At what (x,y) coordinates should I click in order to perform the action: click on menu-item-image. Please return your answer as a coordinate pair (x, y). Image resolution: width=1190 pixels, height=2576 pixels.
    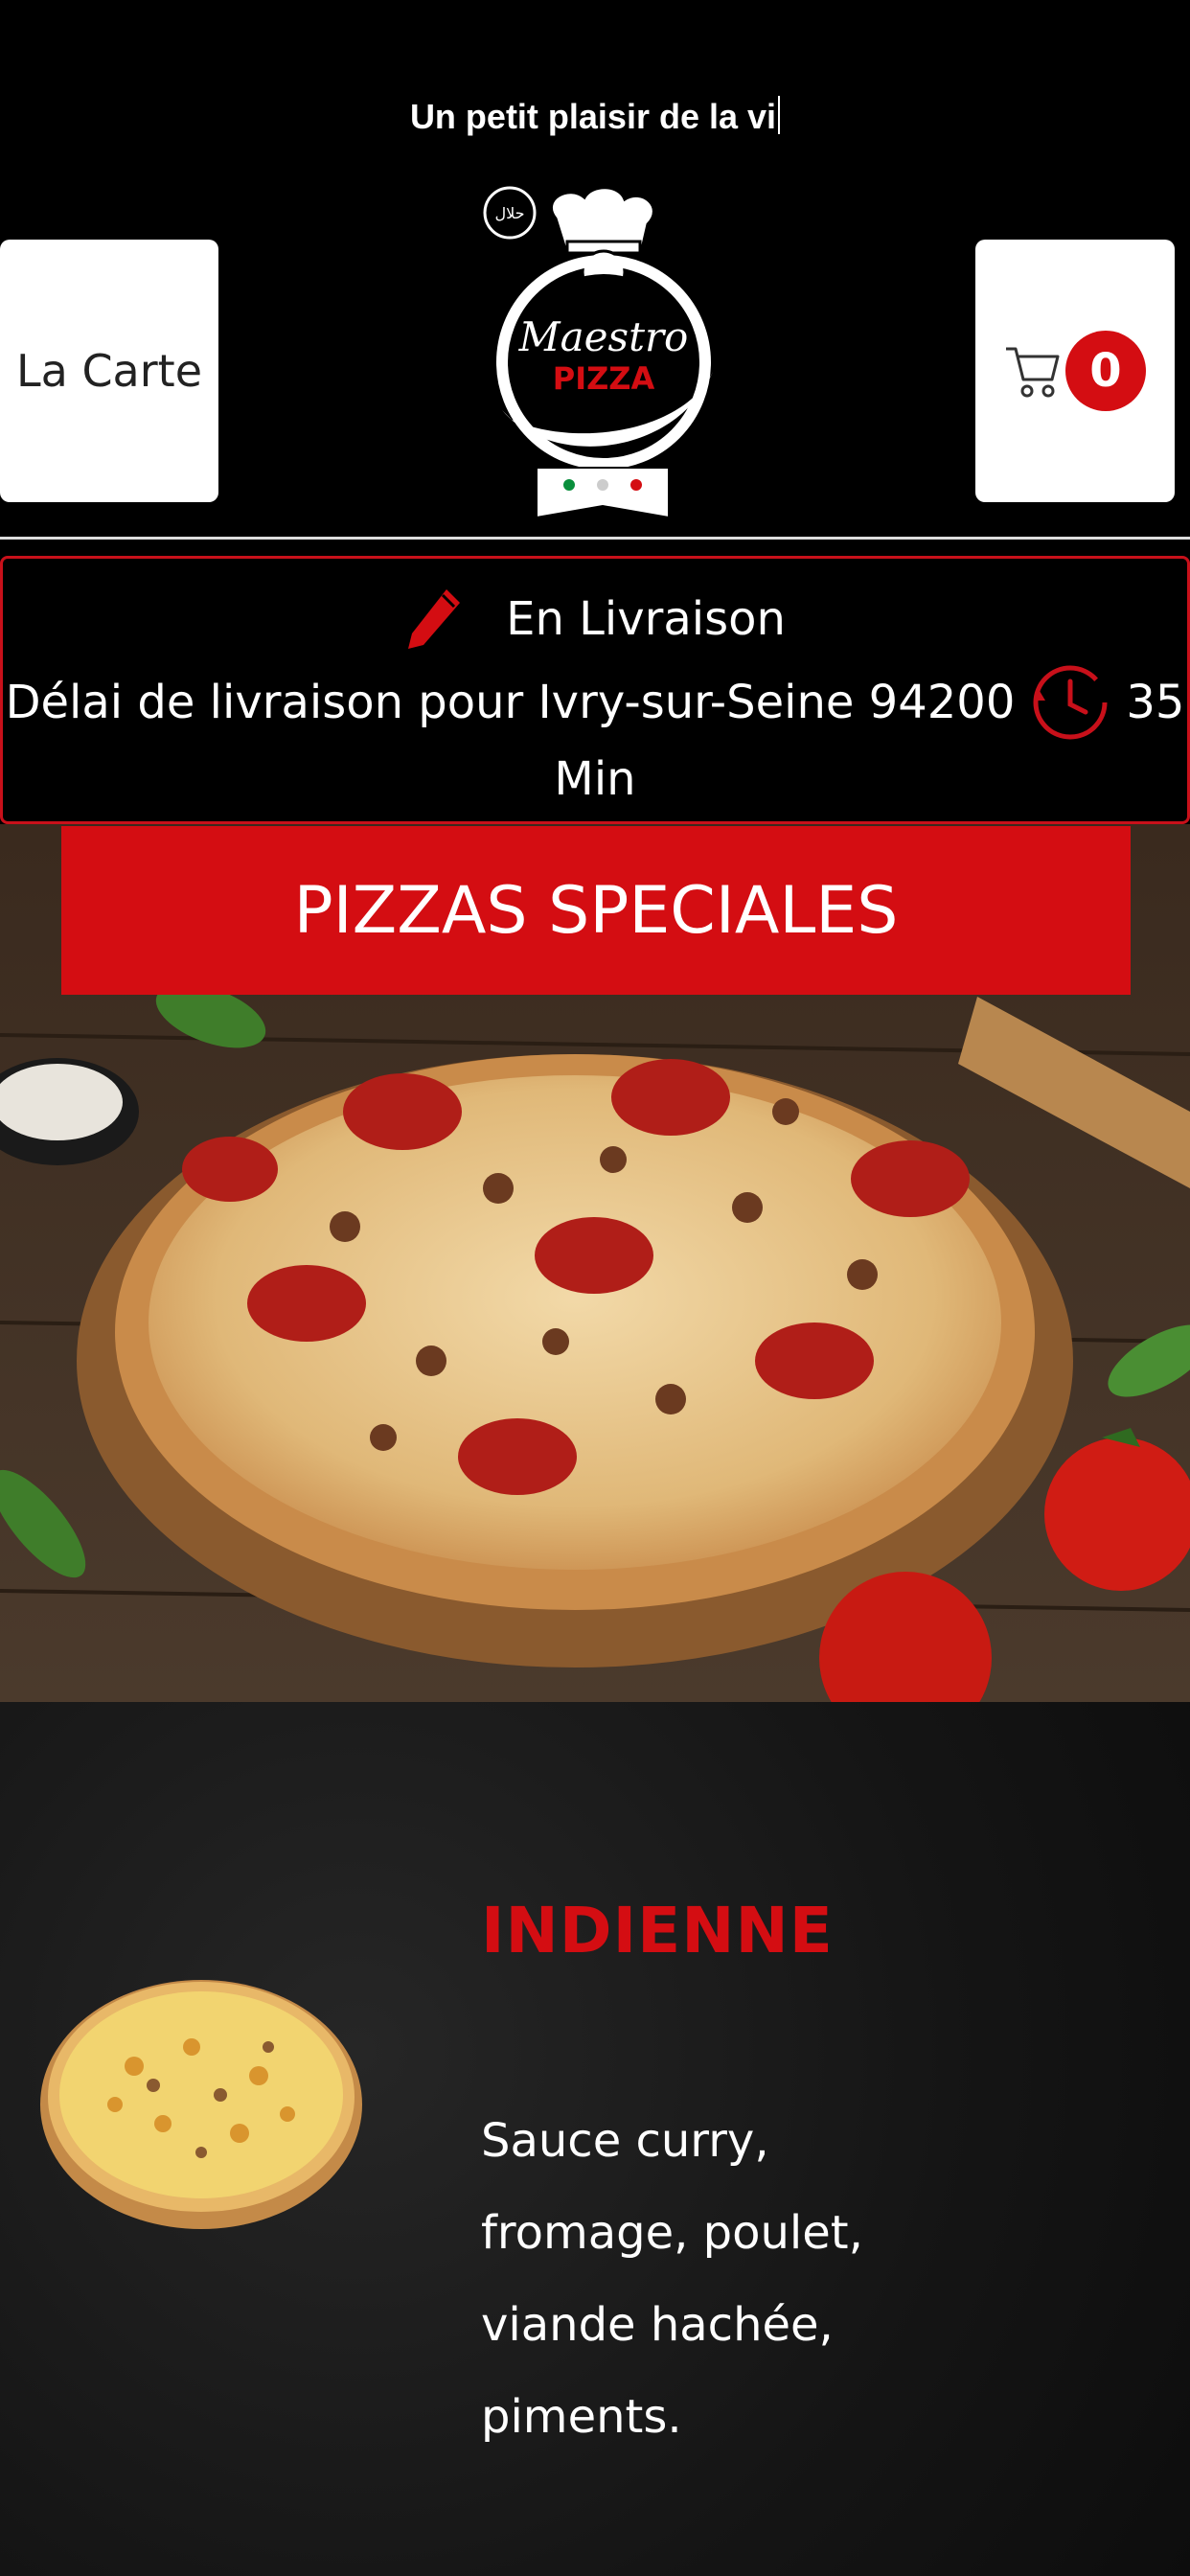
    Looking at the image, I should click on (201, 2100).